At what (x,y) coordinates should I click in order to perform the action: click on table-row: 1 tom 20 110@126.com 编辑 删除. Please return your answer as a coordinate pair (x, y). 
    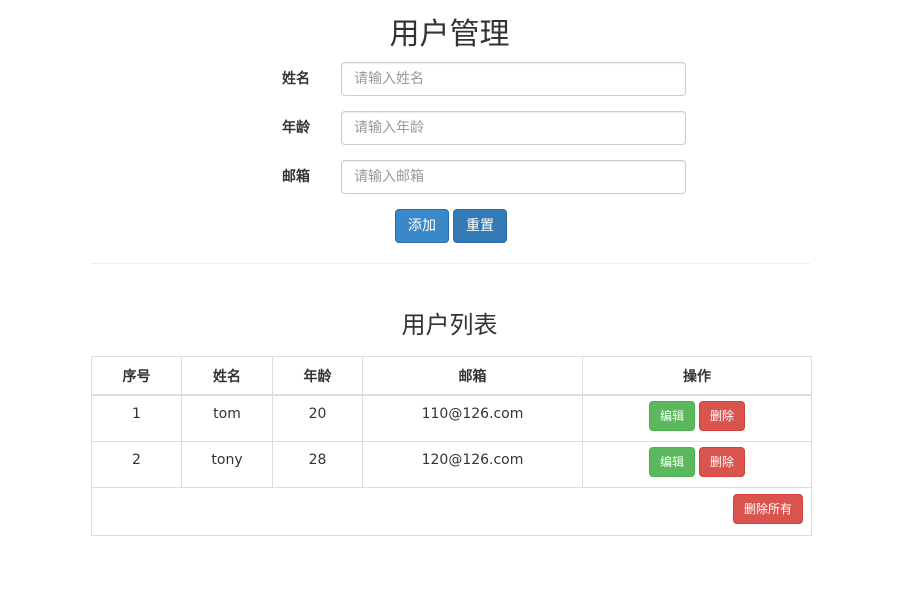
    Looking at the image, I should click on (451, 418).